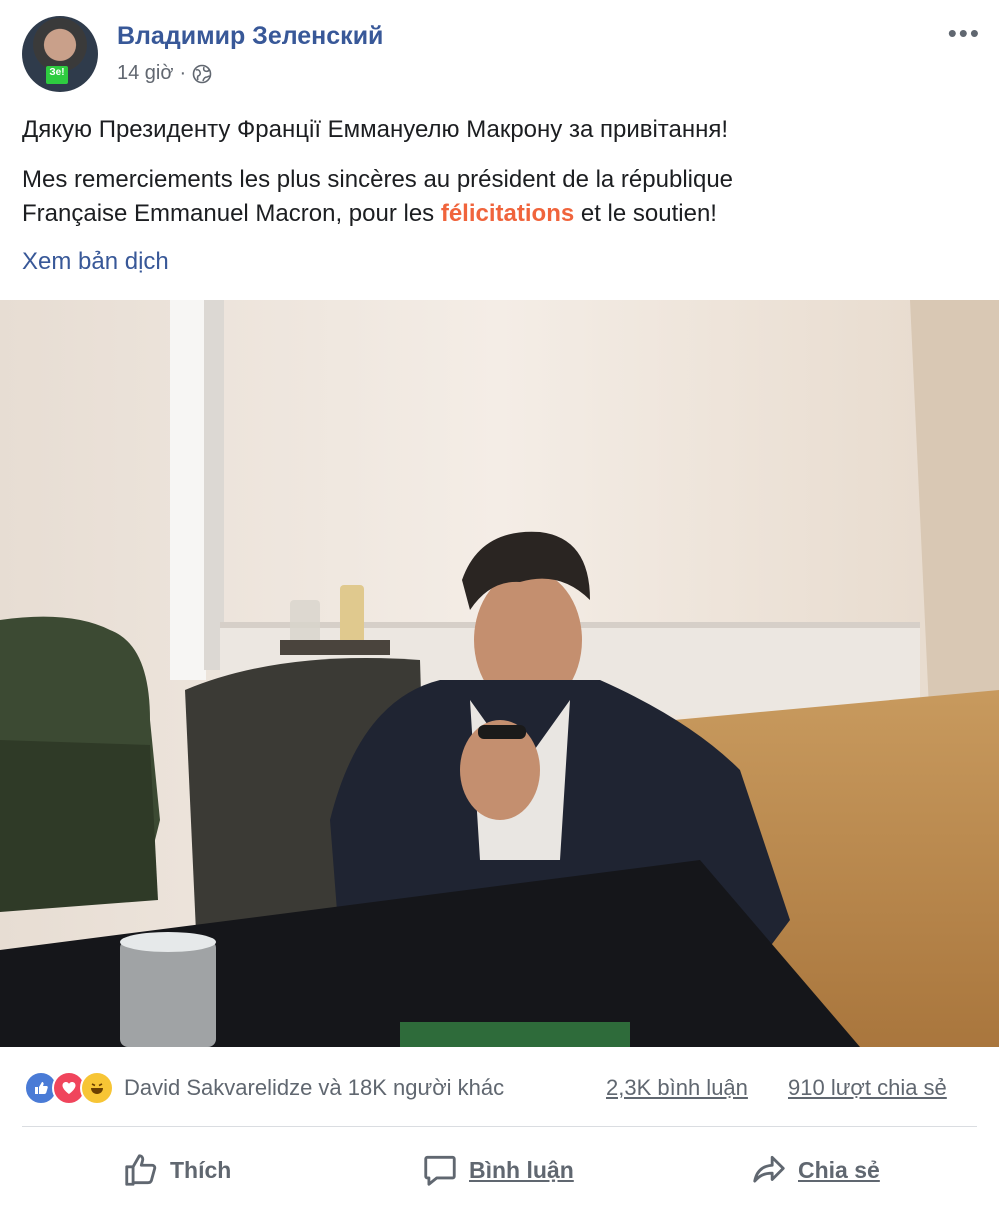 The image size is (999, 1219). I want to click on post-meta: 14 giờ ·, so click(164, 73).